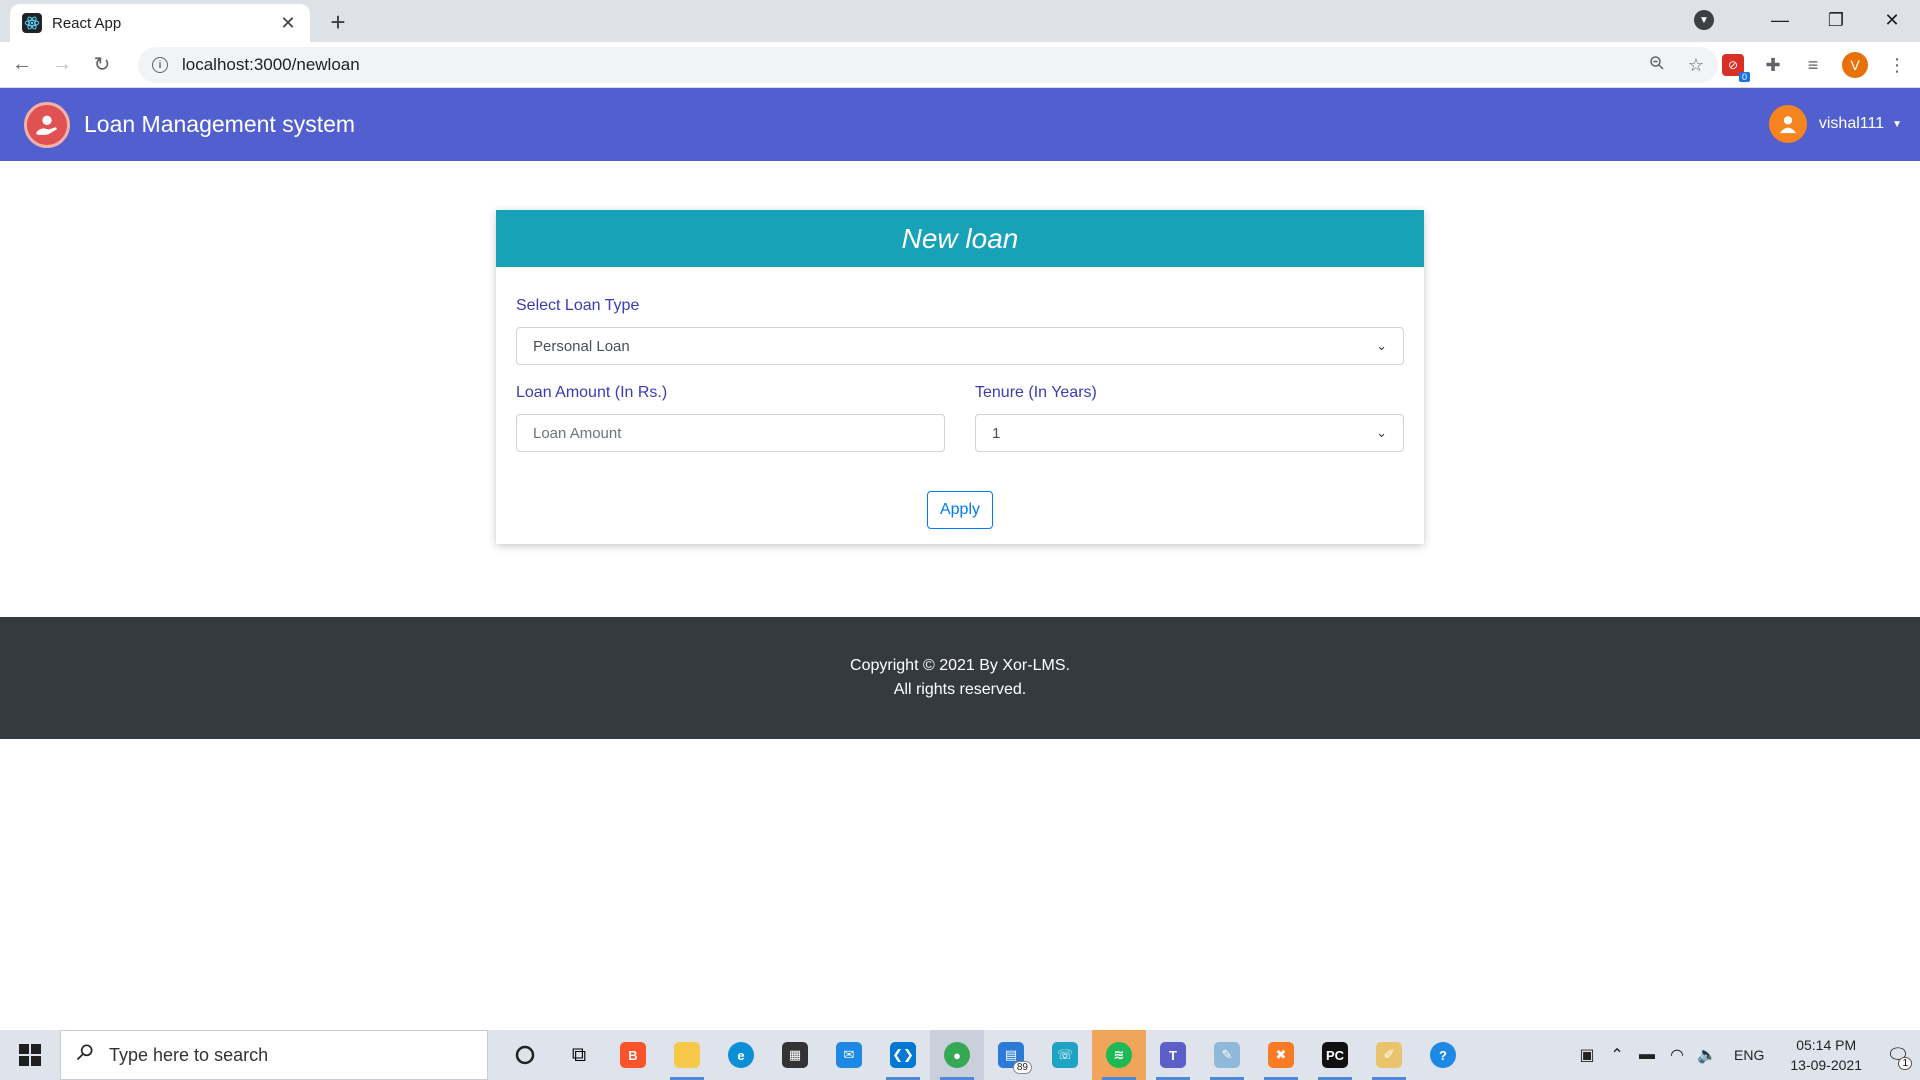 The width and height of the screenshot is (1920, 1080). Describe the element at coordinates (87, 23) in the screenshot. I see `tab-title: React App` at that location.